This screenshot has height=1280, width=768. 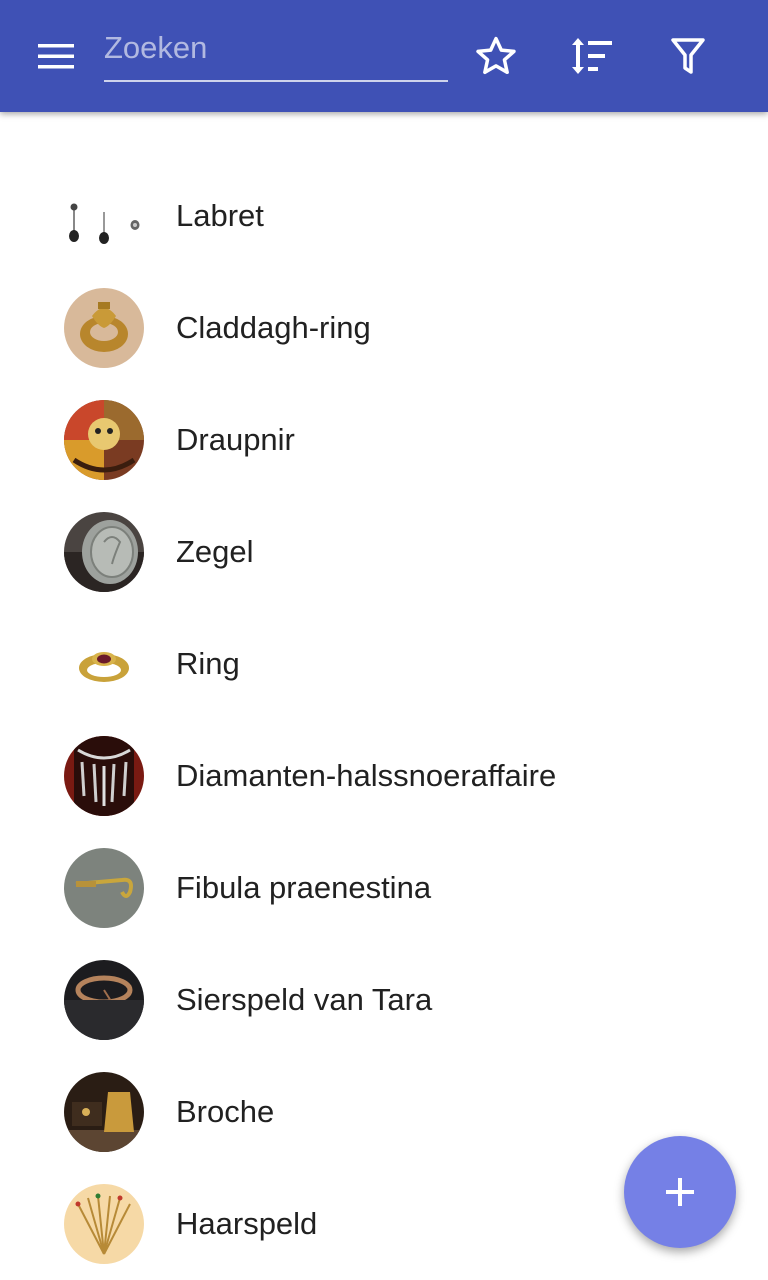 I want to click on item-label: Fibula praenestina, so click(x=304, y=887).